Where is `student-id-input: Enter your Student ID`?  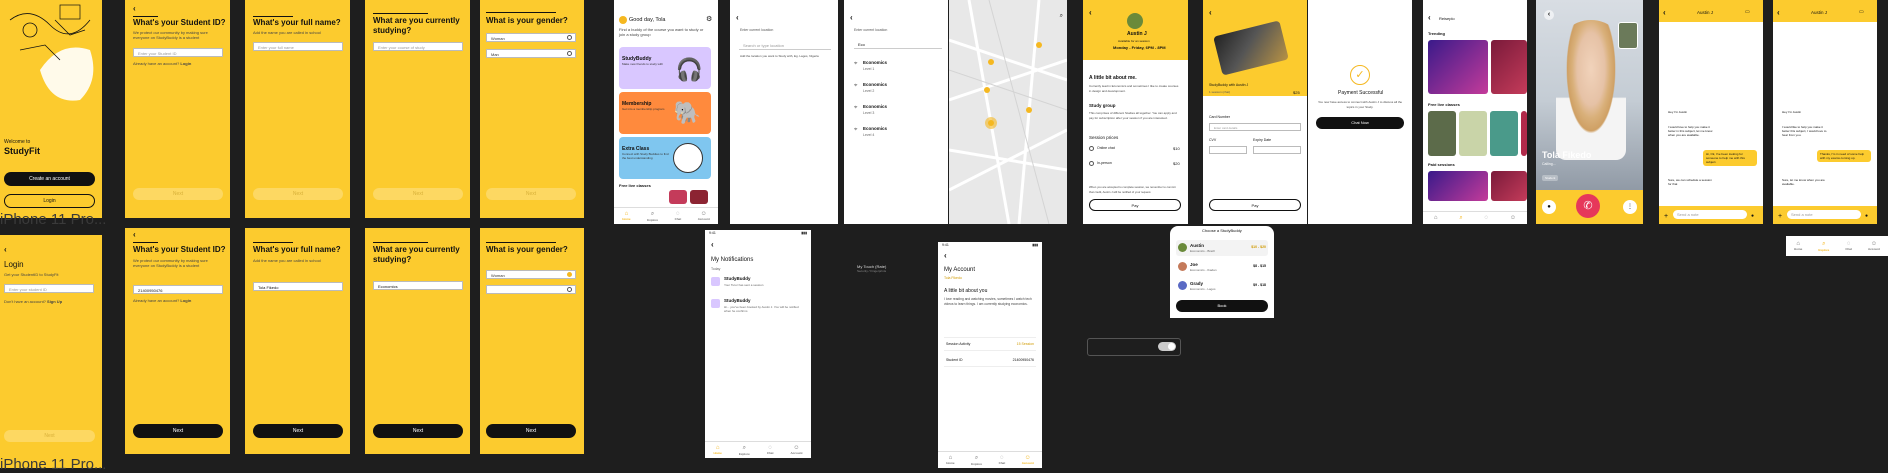 student-id-input: Enter your Student ID is located at coordinates (178, 52).